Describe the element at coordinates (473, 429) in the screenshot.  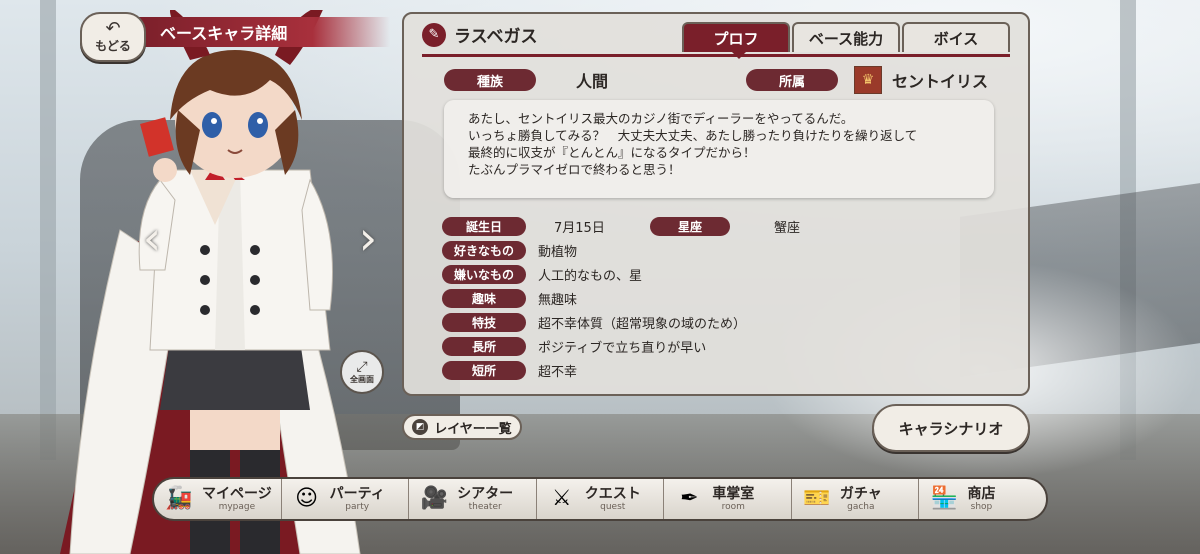
I see `layer-list-label: レイヤー一覧` at that location.